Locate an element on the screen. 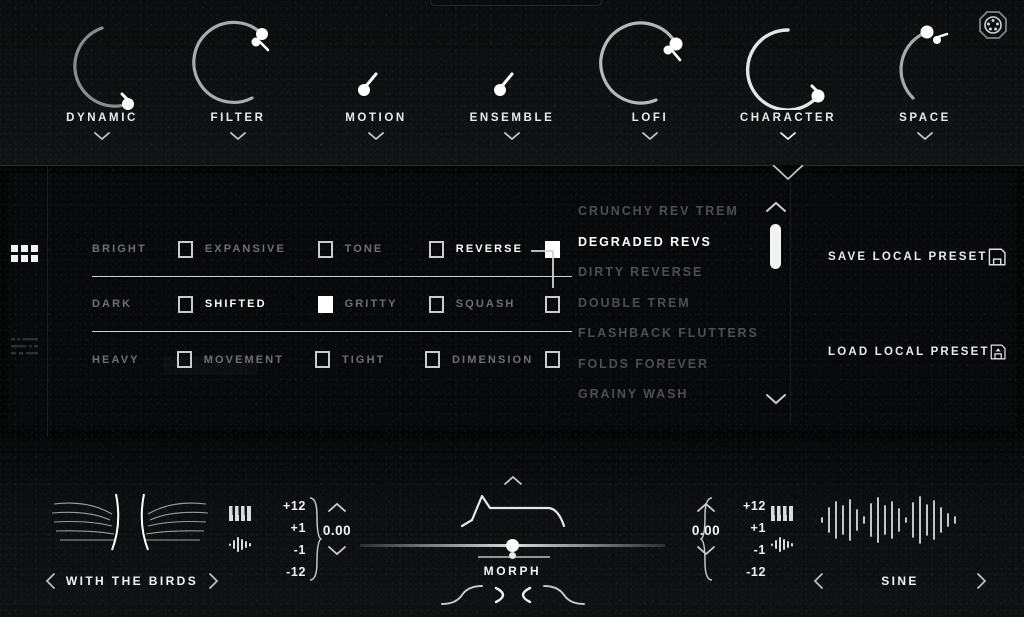 This screenshot has height=617, width=1024. effect-label: SHIFTED is located at coordinates (235, 304).